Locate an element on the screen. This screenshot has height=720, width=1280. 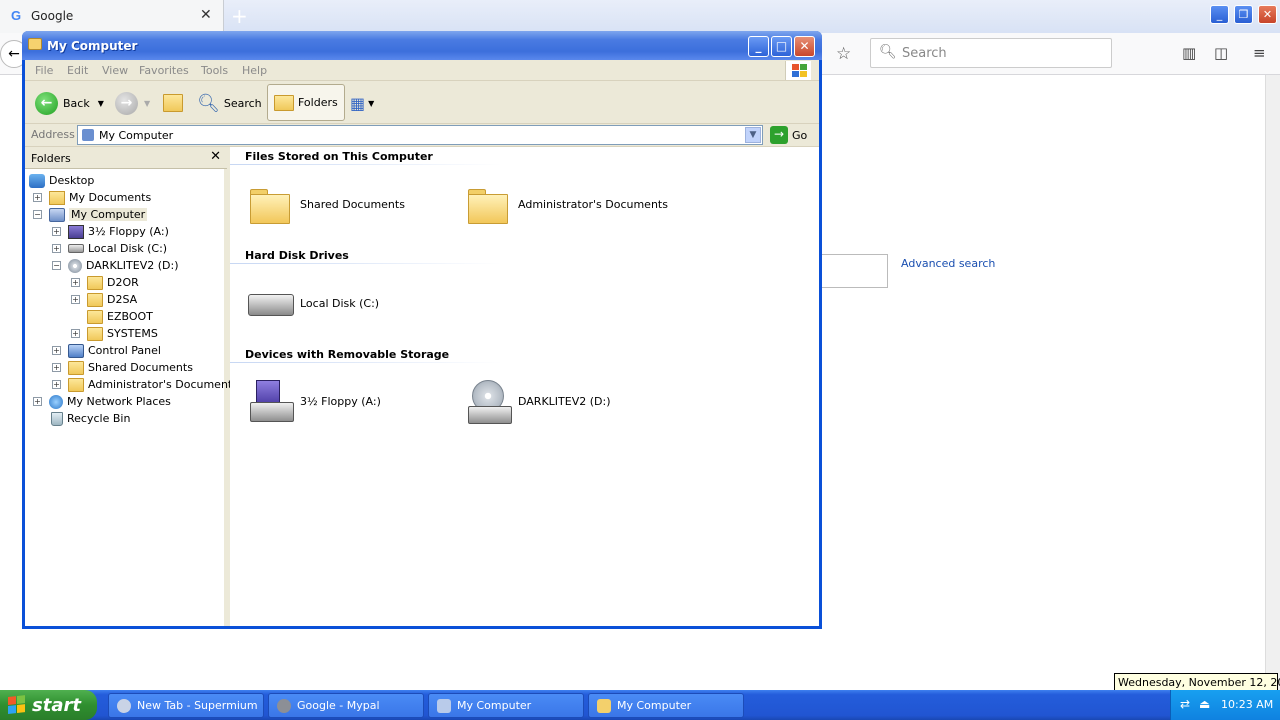
task-new-tab-supermium: New Tab - Supermium is located at coordinates (186, 705).